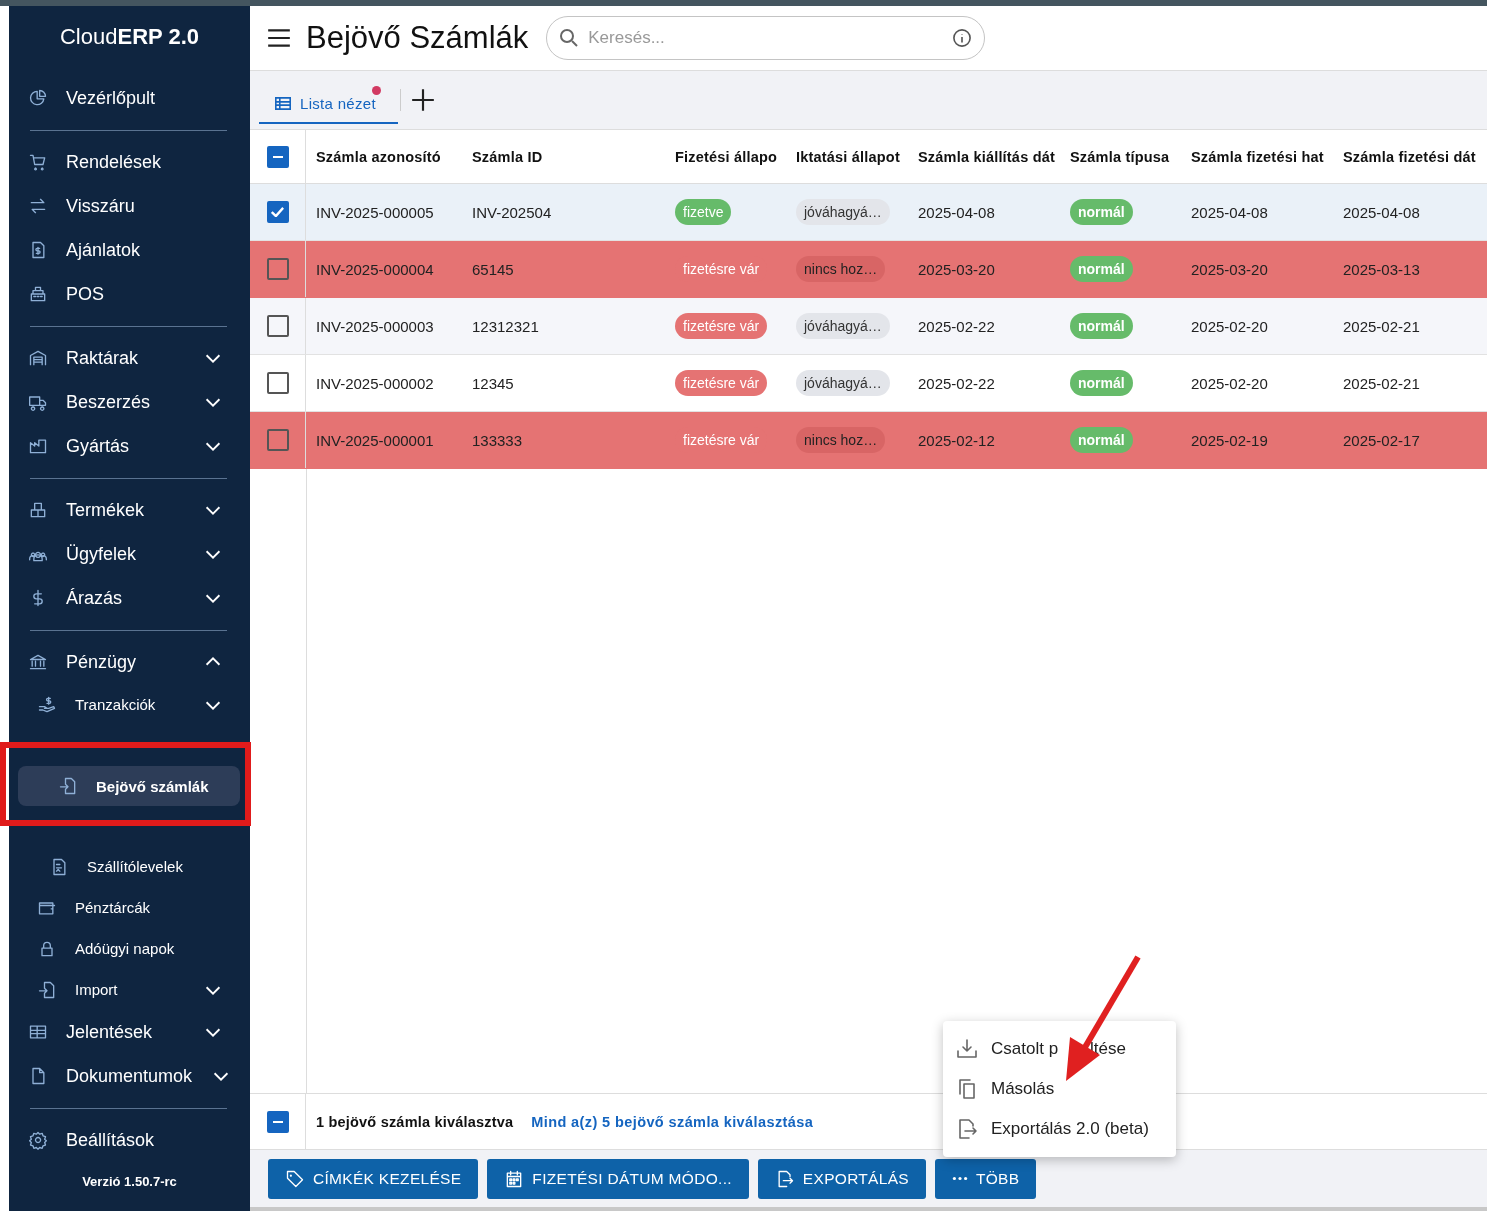 The height and width of the screenshot is (1211, 1487). What do you see at coordinates (277, 156) in the screenshot?
I see `select-all-checkbox` at bounding box center [277, 156].